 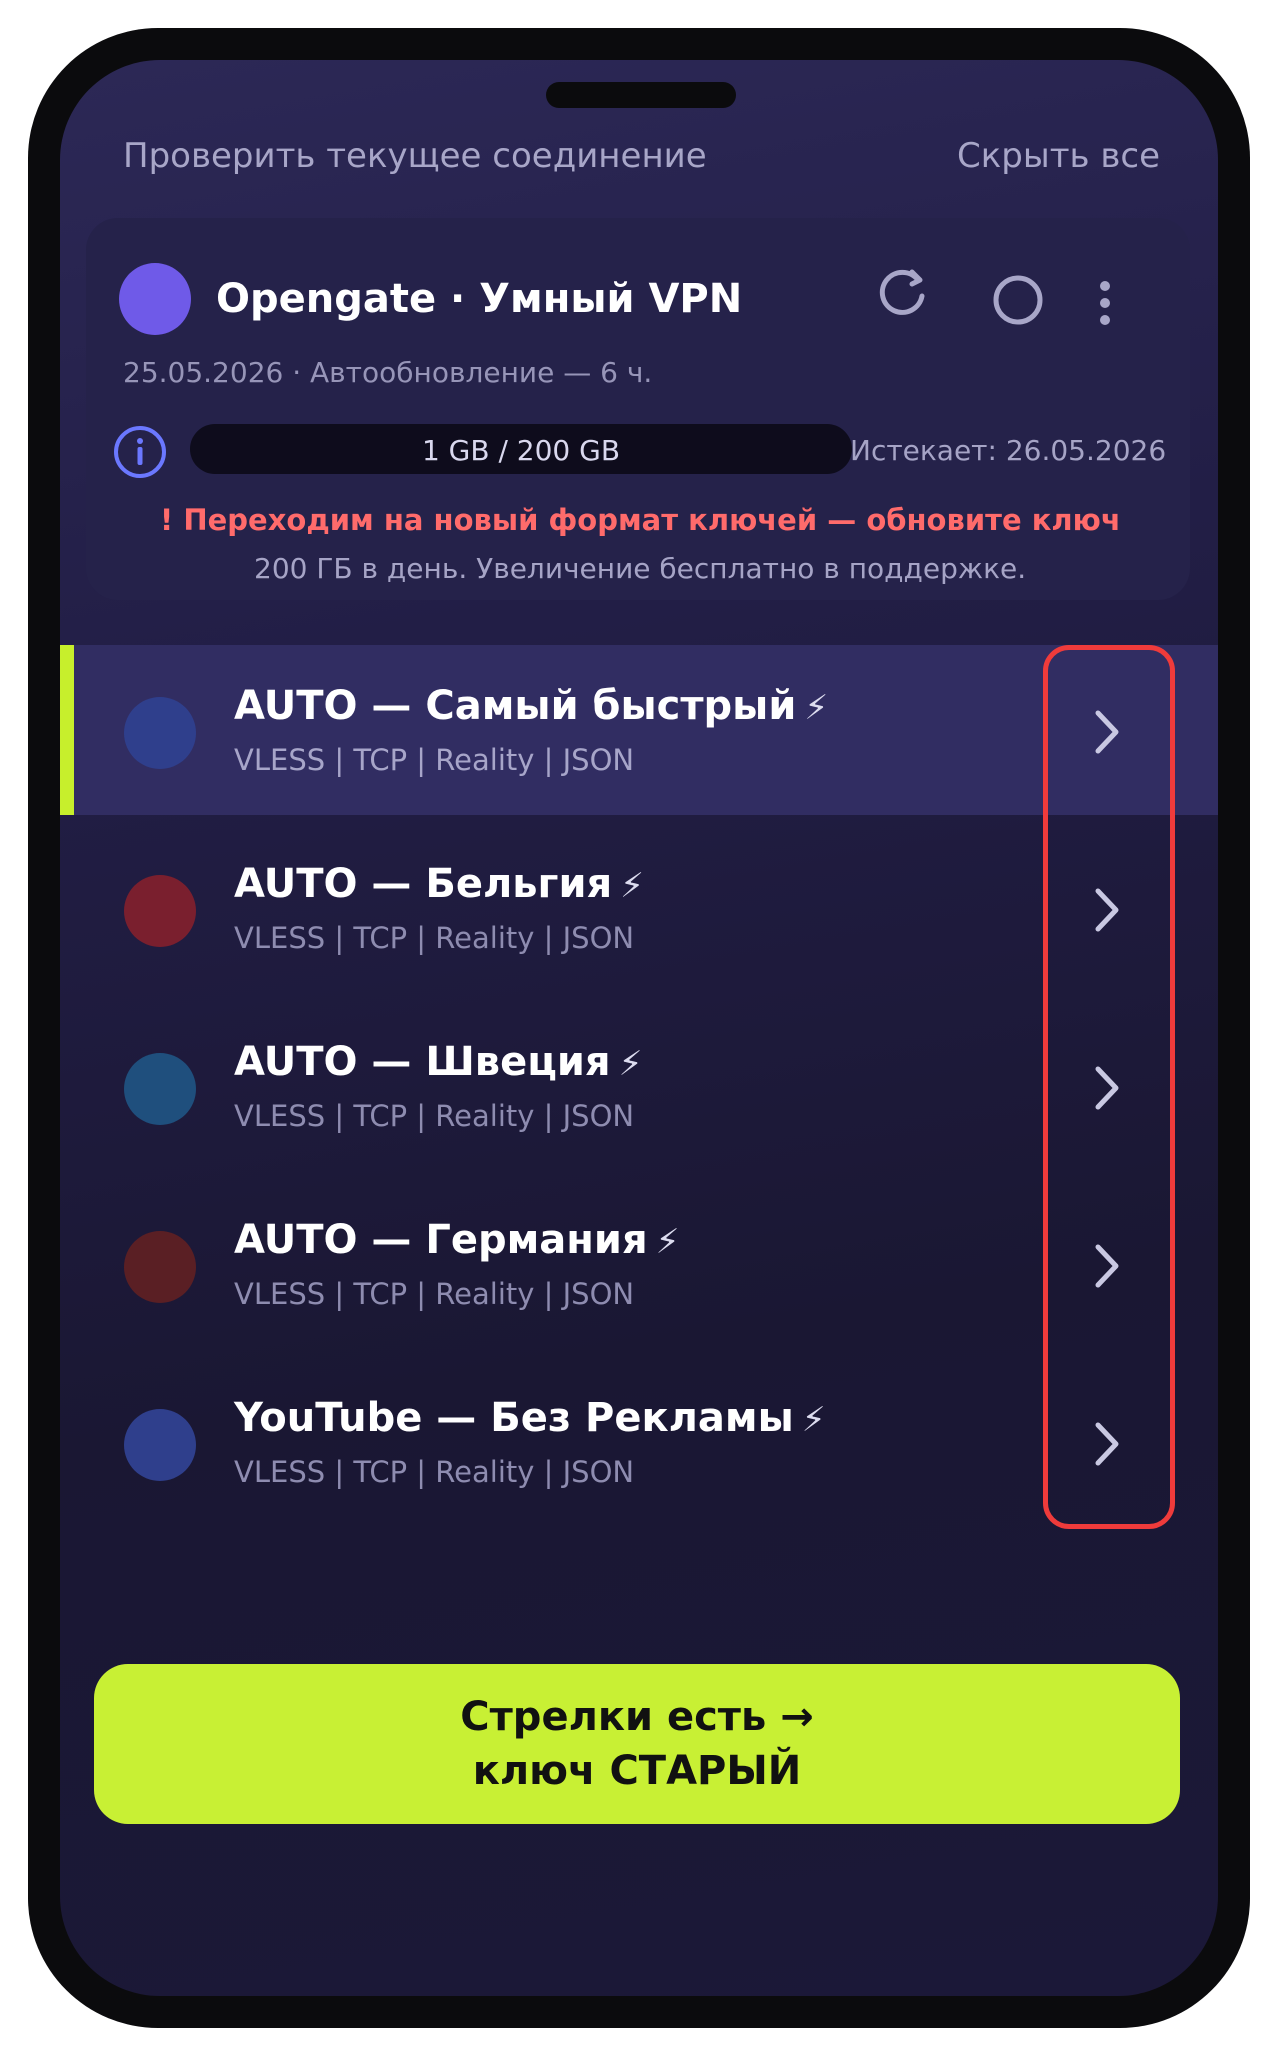 I want to click on selected-indicator, so click(x=67, y=730).